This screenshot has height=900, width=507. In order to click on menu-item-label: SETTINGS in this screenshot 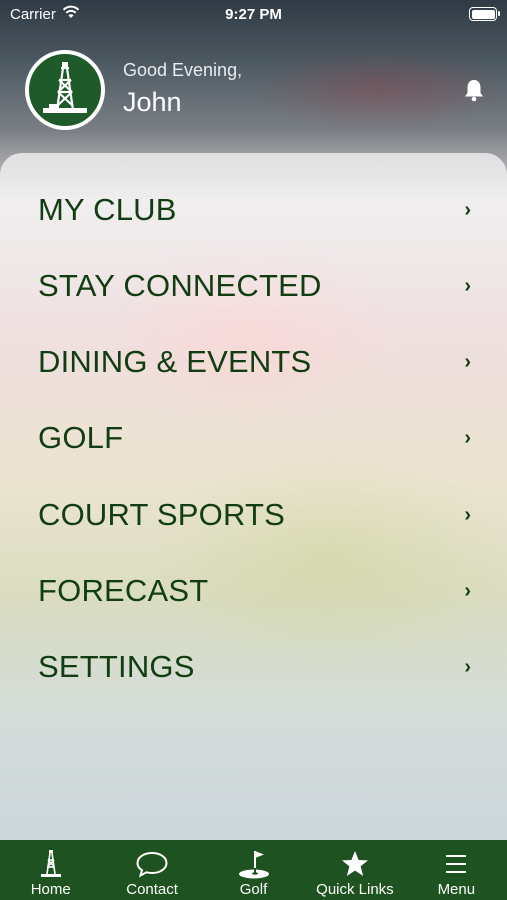, I will do `click(116, 666)`.